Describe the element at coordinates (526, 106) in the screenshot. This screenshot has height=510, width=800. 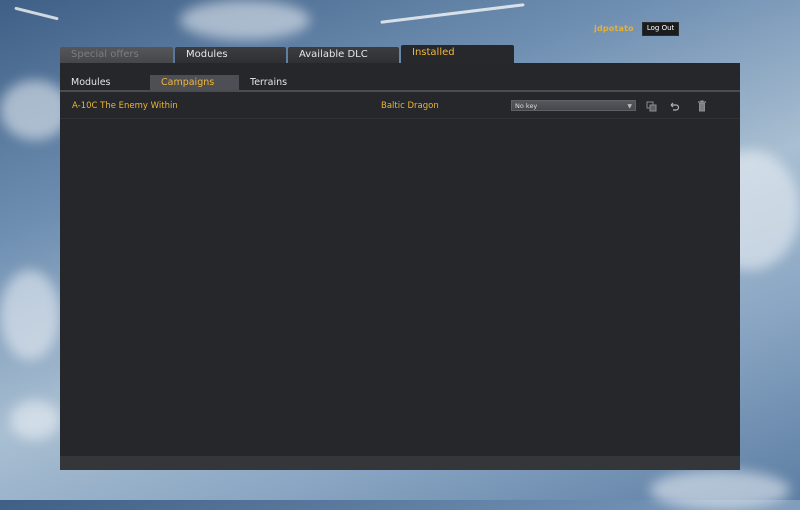
I see `key-select-value: No key` at that location.